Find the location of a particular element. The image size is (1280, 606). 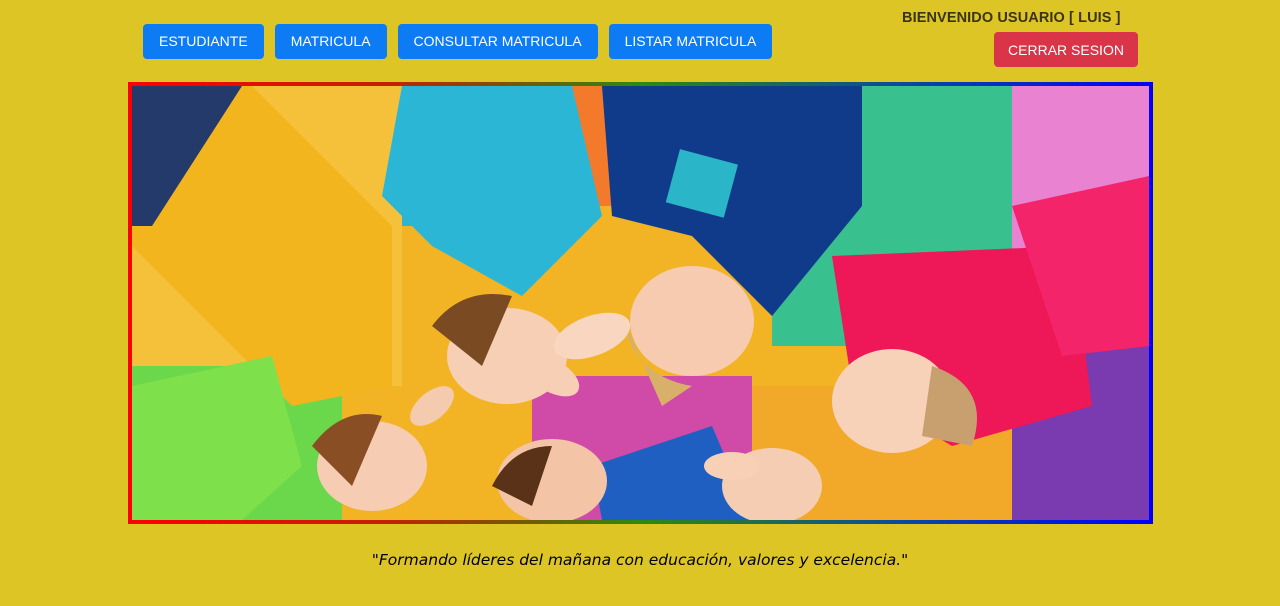

nav-button-estudiante: ESTUDIANTE is located at coordinates (203, 41).